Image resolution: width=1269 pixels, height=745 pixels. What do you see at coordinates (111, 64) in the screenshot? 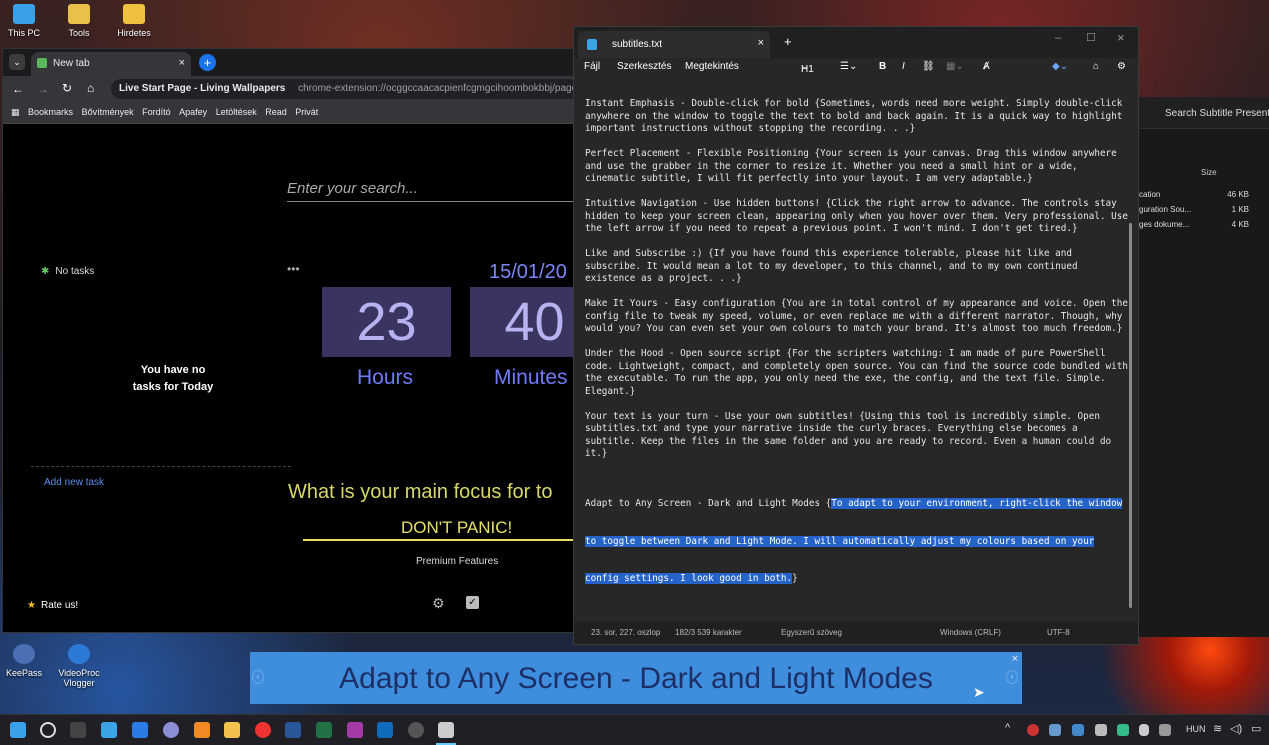
I see `tab-new-tab: New tab ×` at bounding box center [111, 64].